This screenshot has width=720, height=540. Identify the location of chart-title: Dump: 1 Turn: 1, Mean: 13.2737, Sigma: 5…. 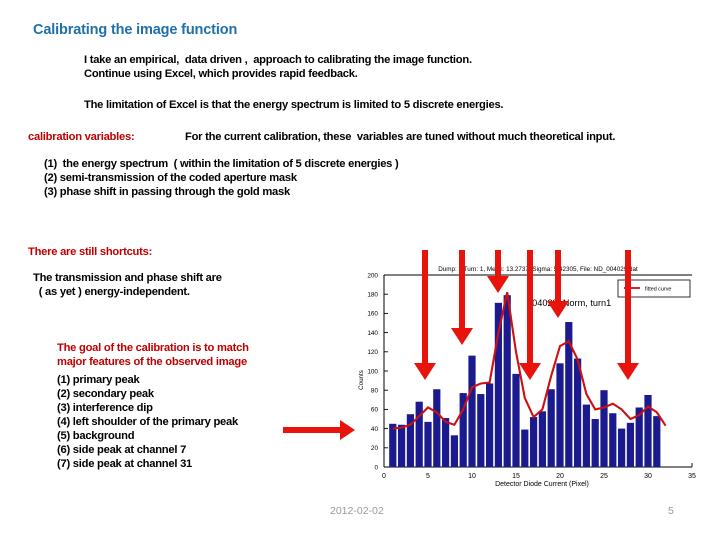
(538, 269).